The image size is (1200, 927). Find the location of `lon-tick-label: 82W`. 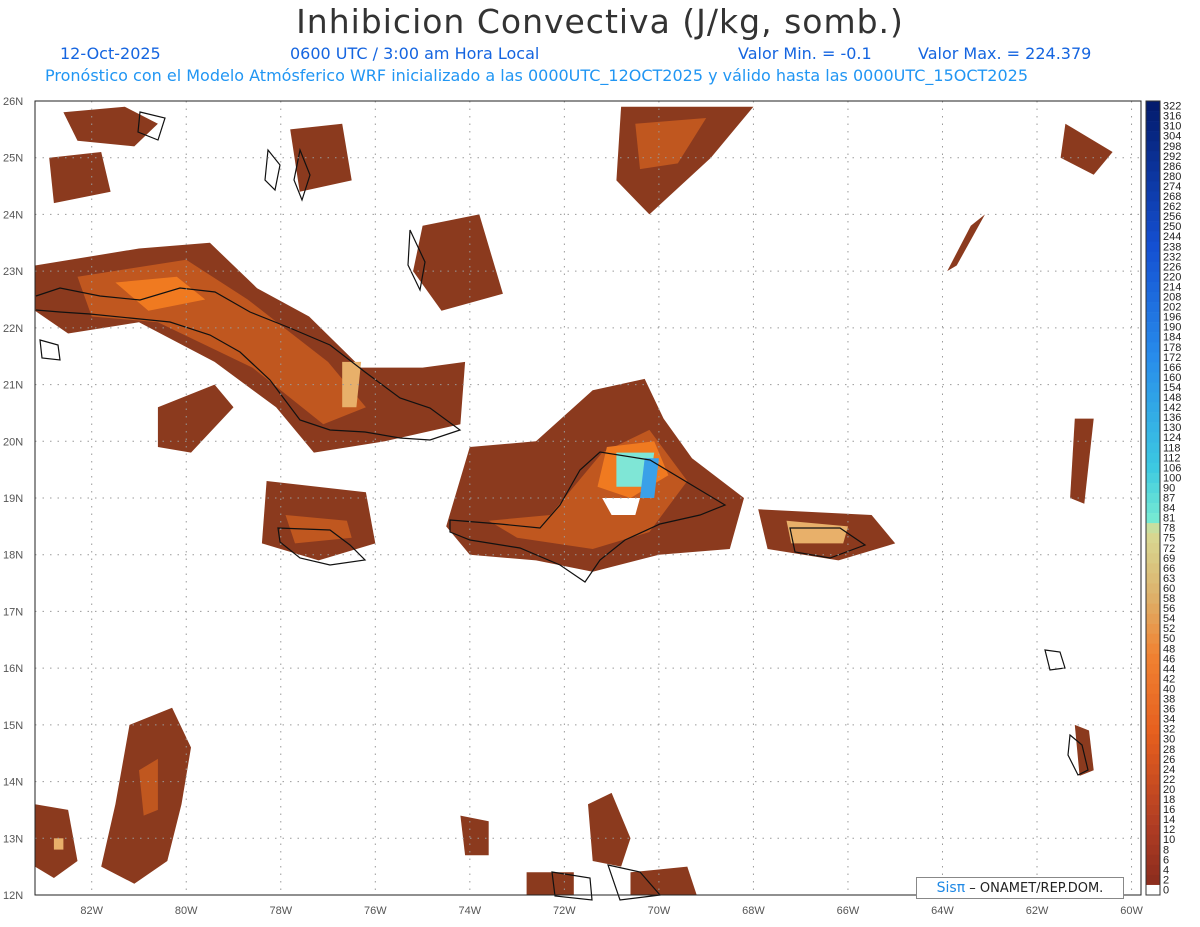

lon-tick-label: 82W is located at coordinates (91, 911).